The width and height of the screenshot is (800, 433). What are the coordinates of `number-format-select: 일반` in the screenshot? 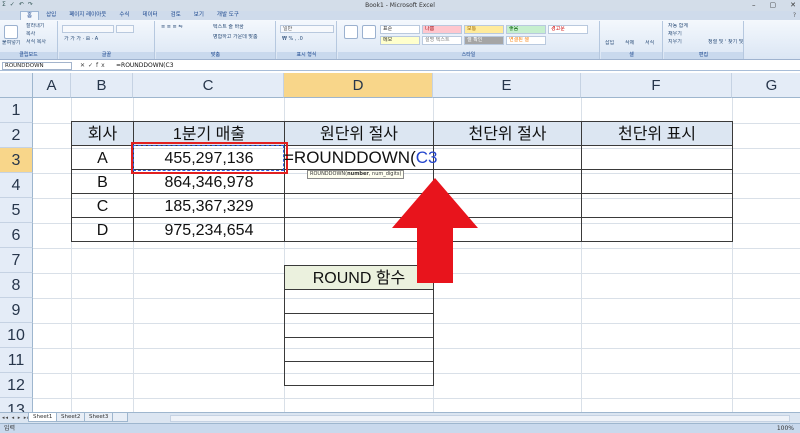 It's located at (307, 29).